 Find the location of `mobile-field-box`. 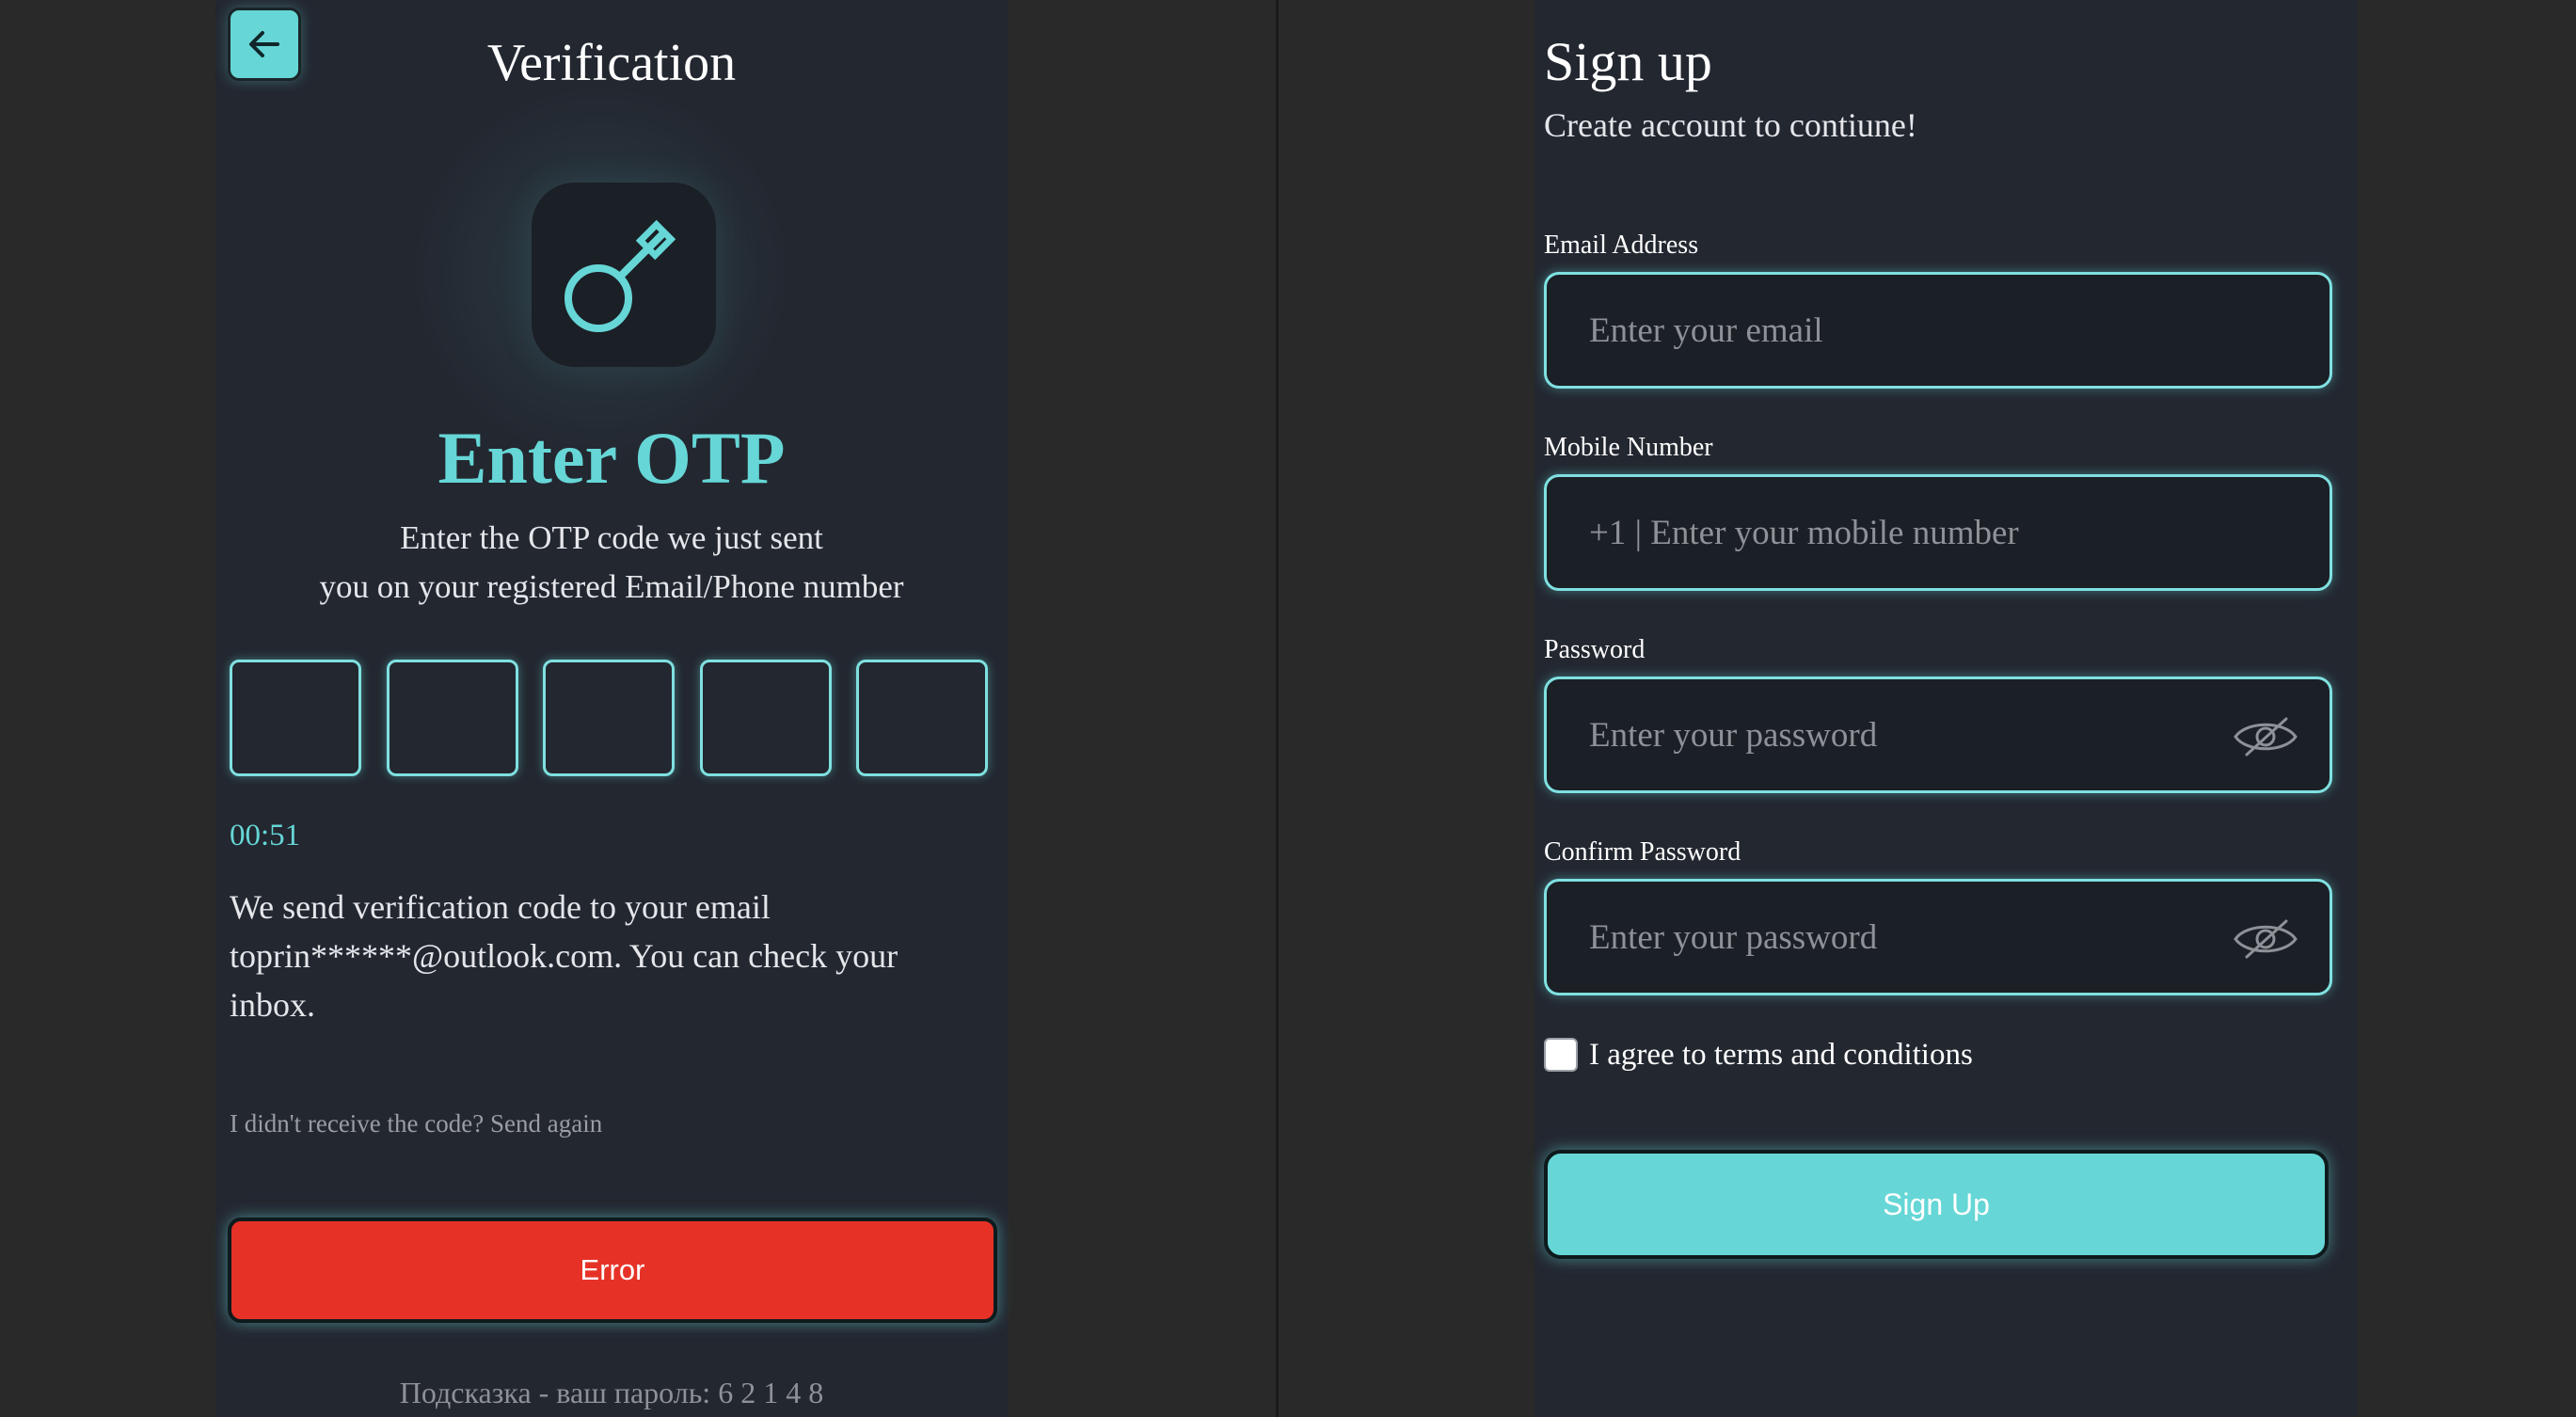

mobile-field-box is located at coordinates (1938, 532).